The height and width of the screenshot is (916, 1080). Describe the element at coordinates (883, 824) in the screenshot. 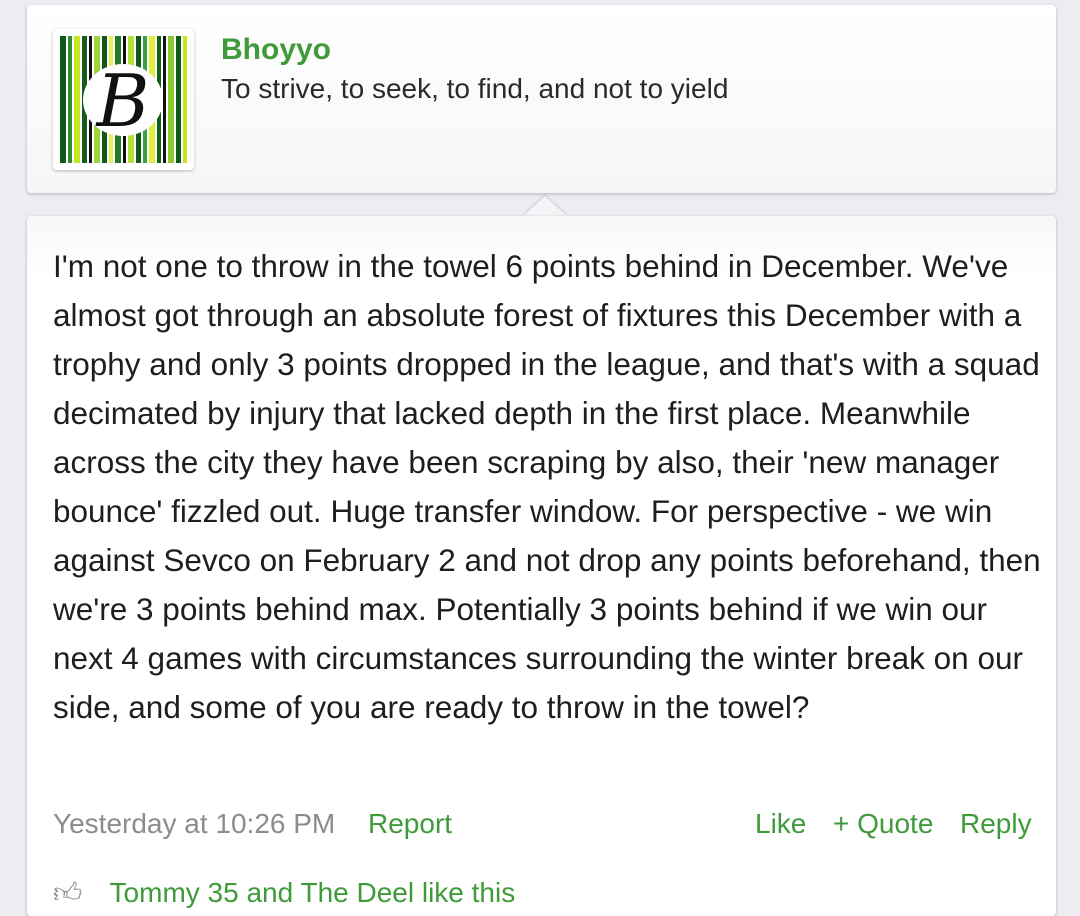

I see `quote-link: + Quote` at that location.